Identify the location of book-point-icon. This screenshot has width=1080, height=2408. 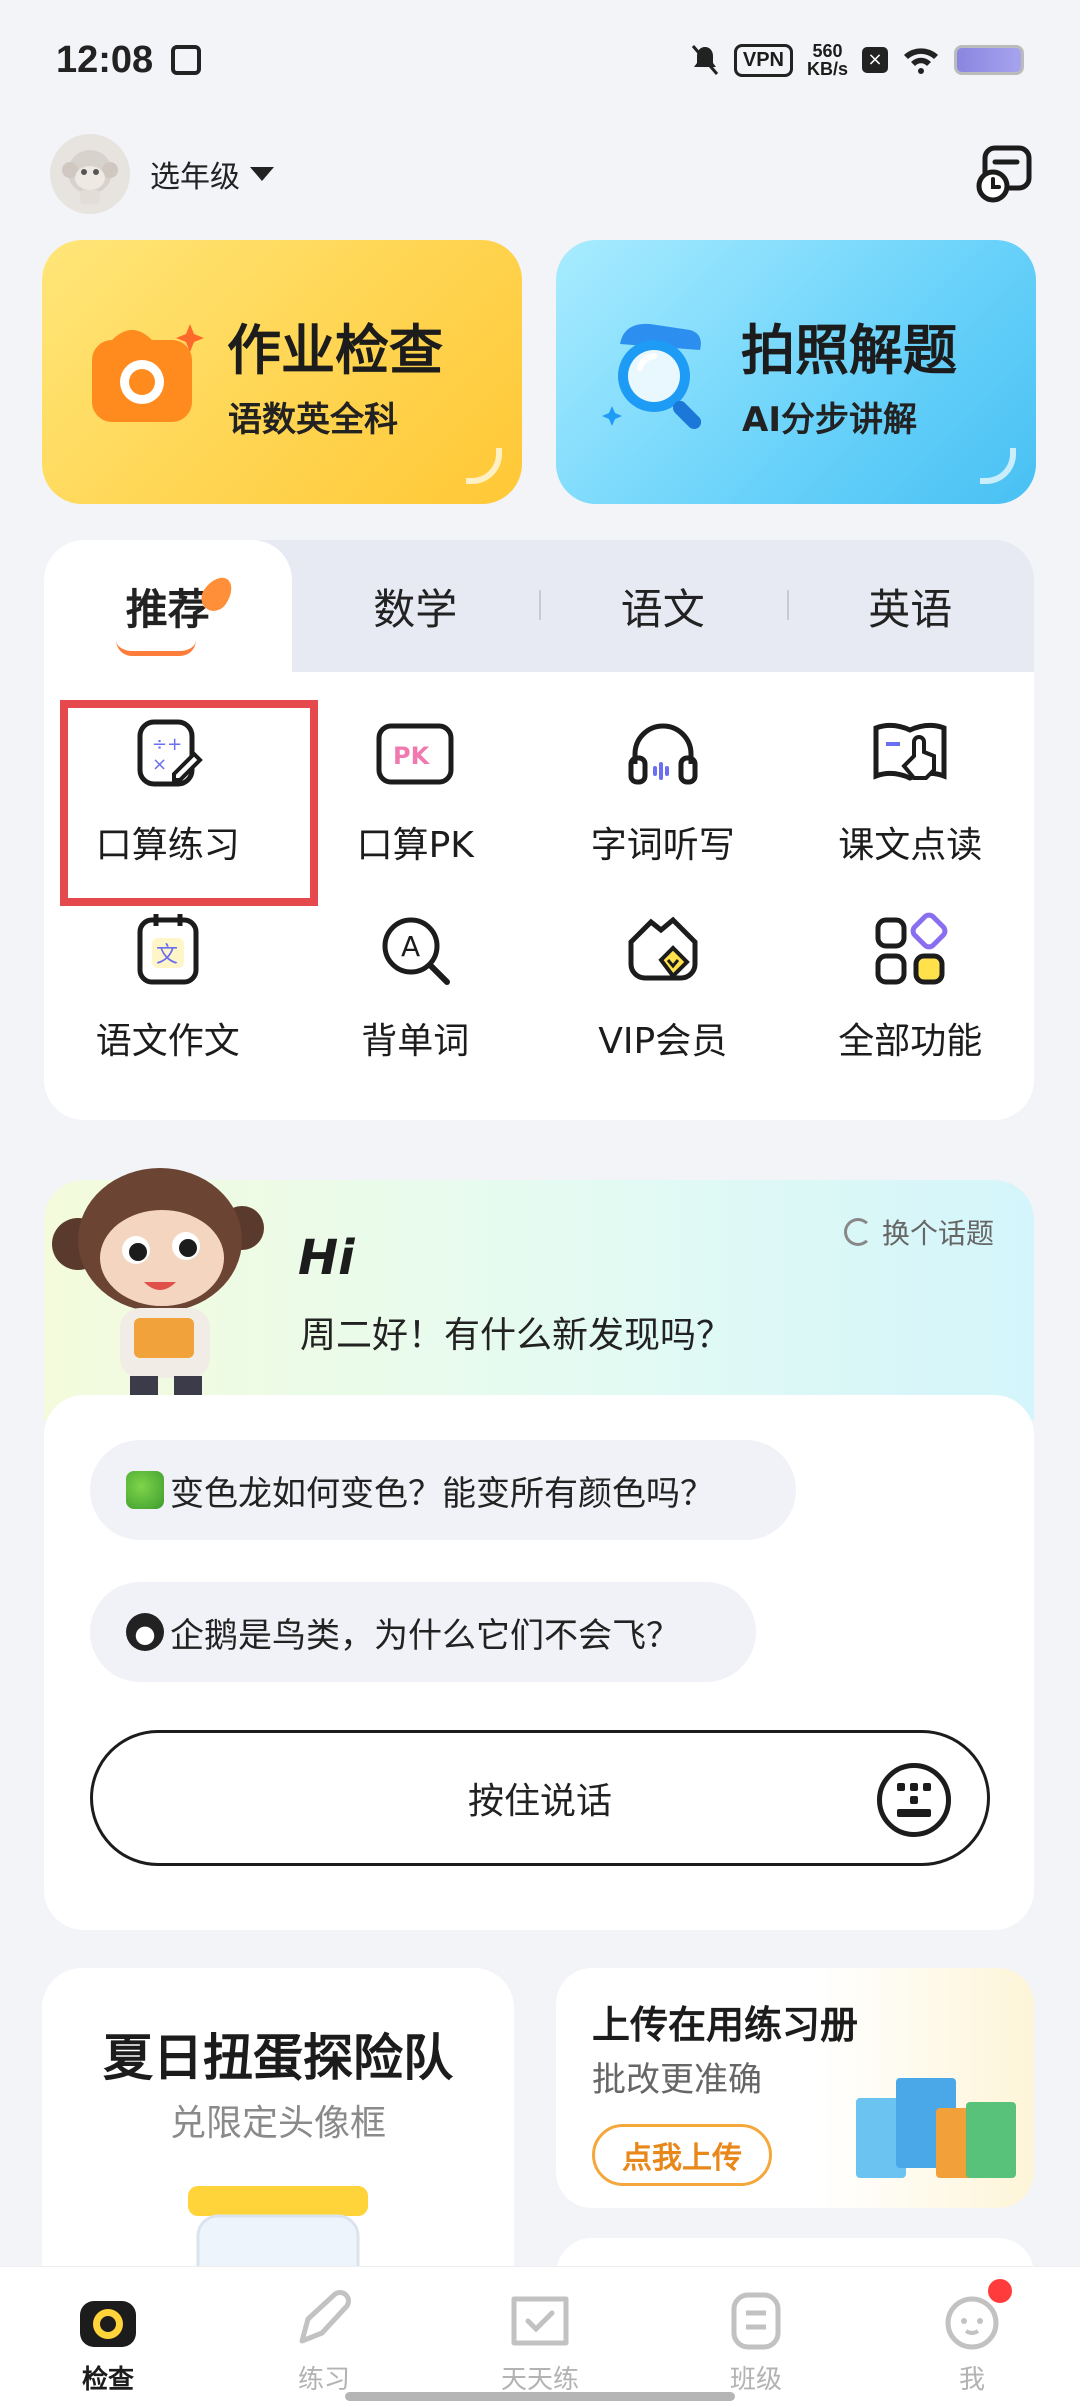
(910, 751).